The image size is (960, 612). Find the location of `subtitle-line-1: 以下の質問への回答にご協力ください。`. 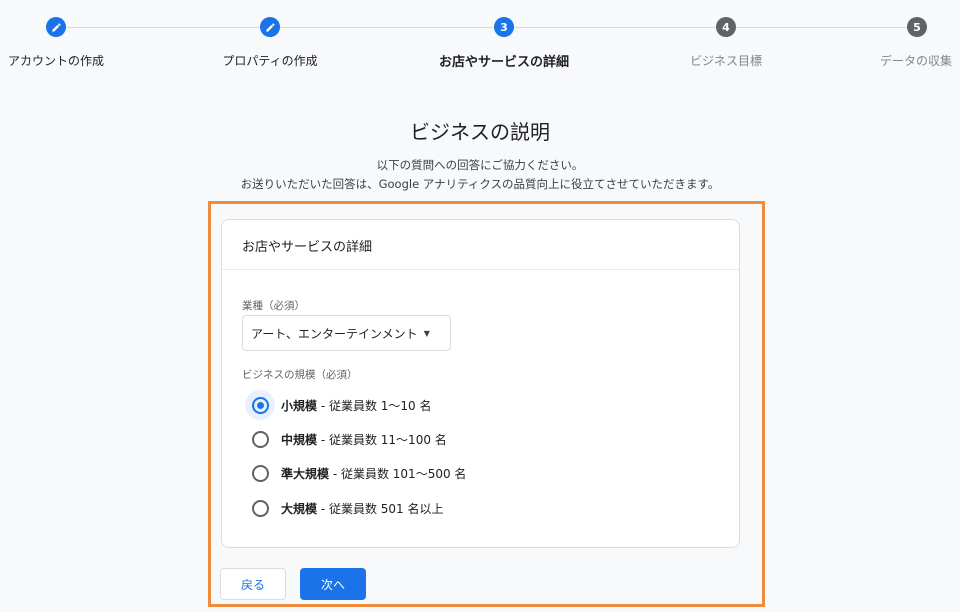

subtitle-line-1: 以下の質問への回答にご協力ください。 is located at coordinates (480, 165).